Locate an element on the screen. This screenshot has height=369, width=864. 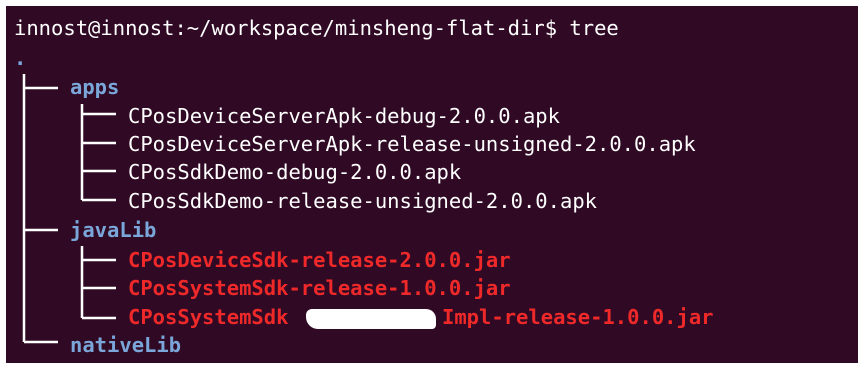
file-apk-4: CPosSdkDemo-release-unsigned-2.0.0.apk is located at coordinates (362, 201).